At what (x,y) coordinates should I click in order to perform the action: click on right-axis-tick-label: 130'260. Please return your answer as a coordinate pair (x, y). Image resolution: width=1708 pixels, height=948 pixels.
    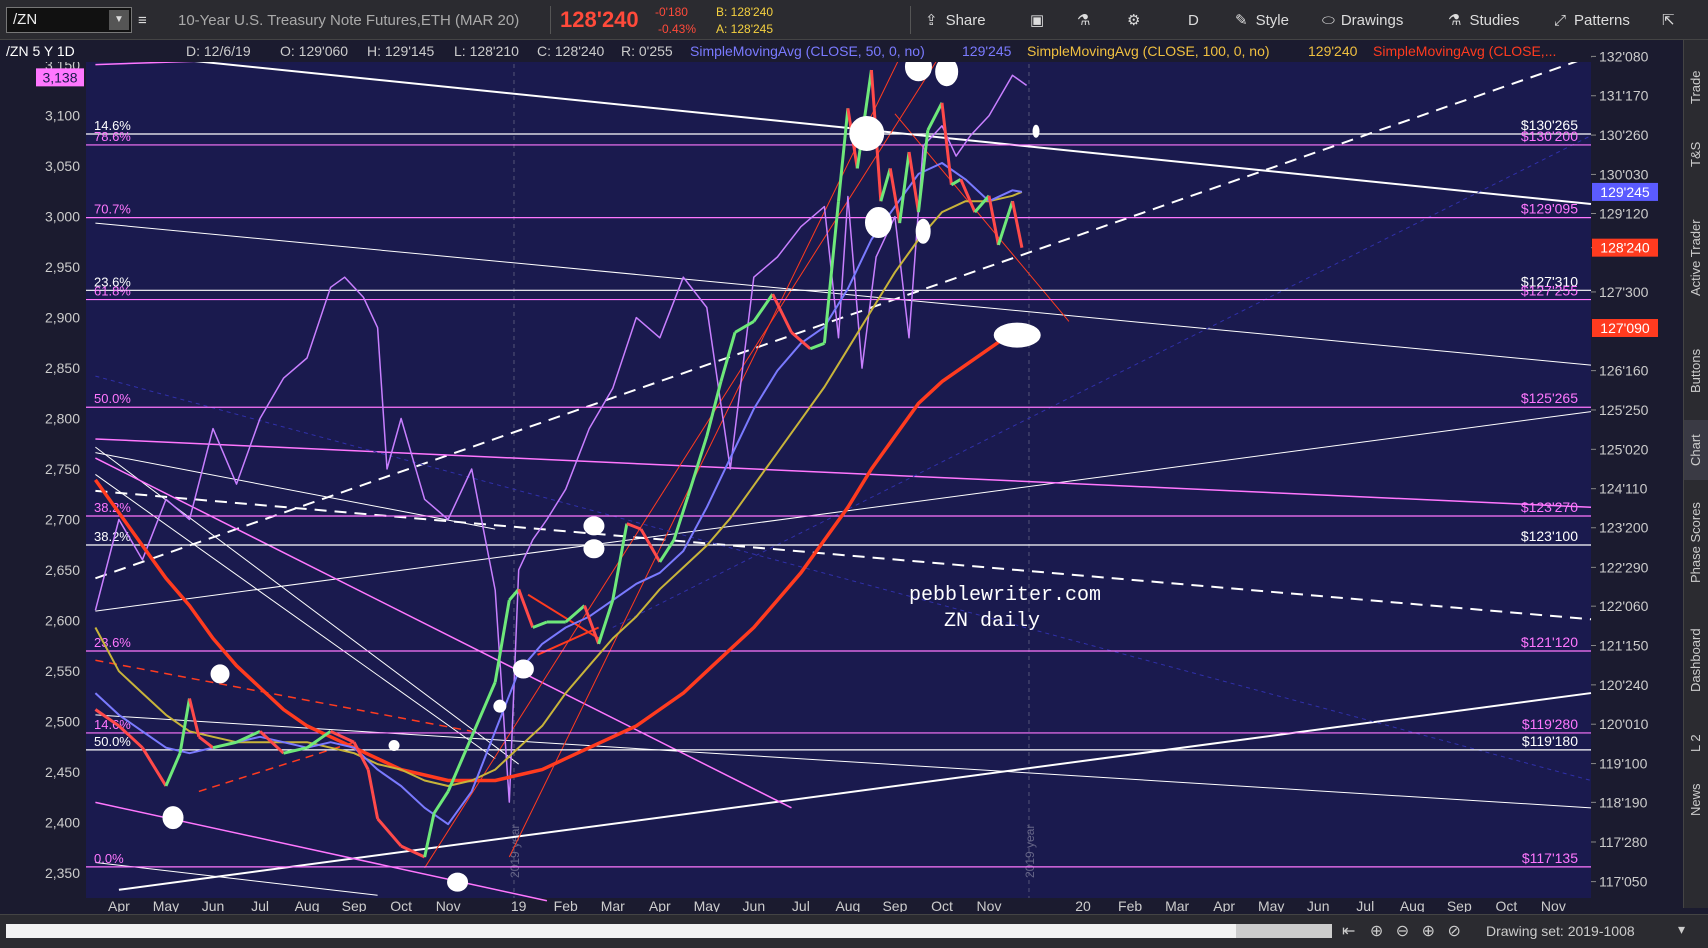
    Looking at the image, I should click on (1624, 135).